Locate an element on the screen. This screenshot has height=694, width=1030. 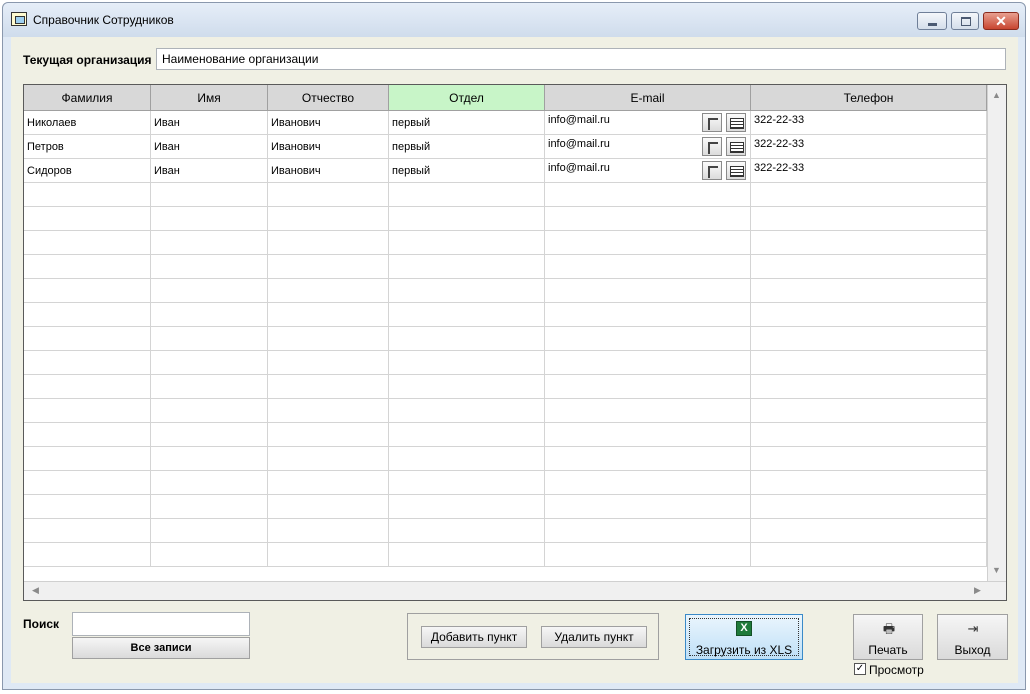
scroll-up-icon: ▲ is located at coordinates (996, 95).